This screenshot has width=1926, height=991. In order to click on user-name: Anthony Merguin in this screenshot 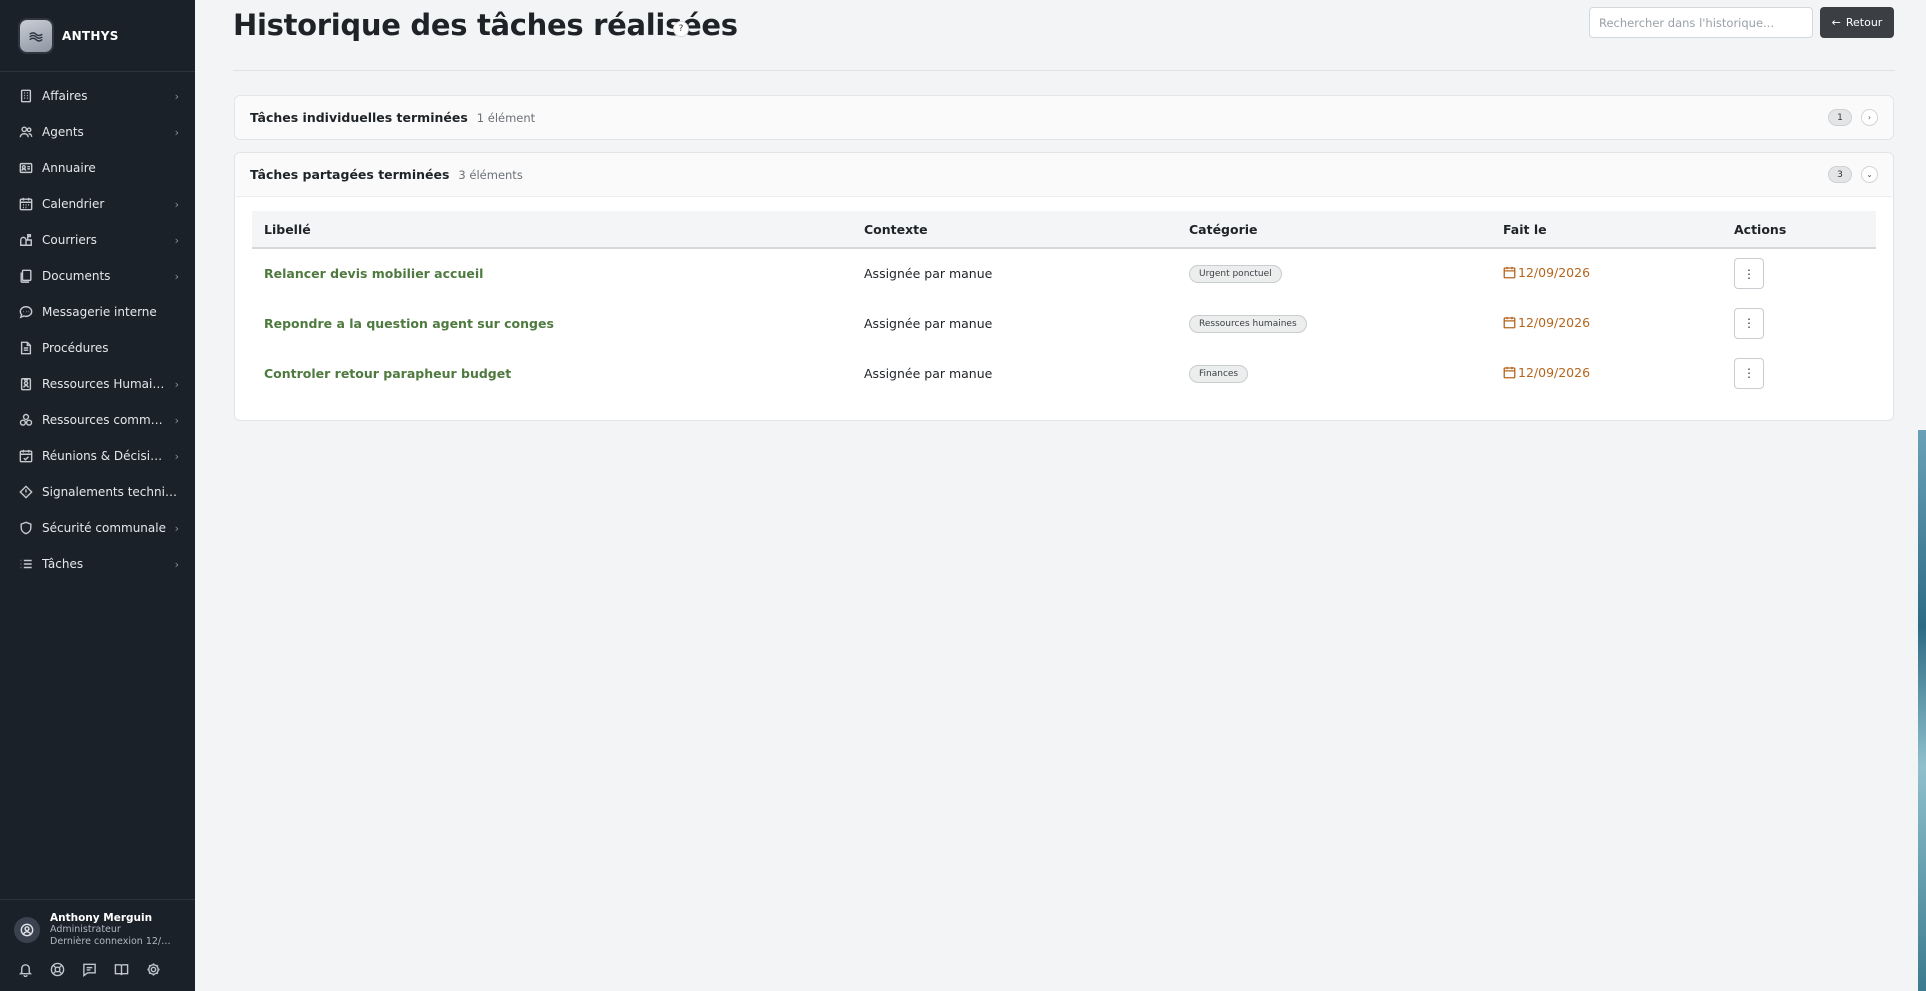, I will do `click(101, 918)`.